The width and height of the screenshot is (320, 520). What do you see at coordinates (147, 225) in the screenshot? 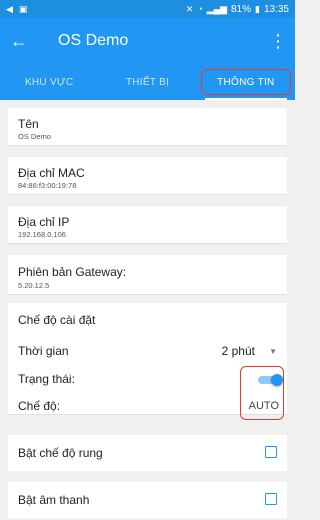
I see `info-card-ip: Địa chỉ IP 192.168.0.106` at bounding box center [147, 225].